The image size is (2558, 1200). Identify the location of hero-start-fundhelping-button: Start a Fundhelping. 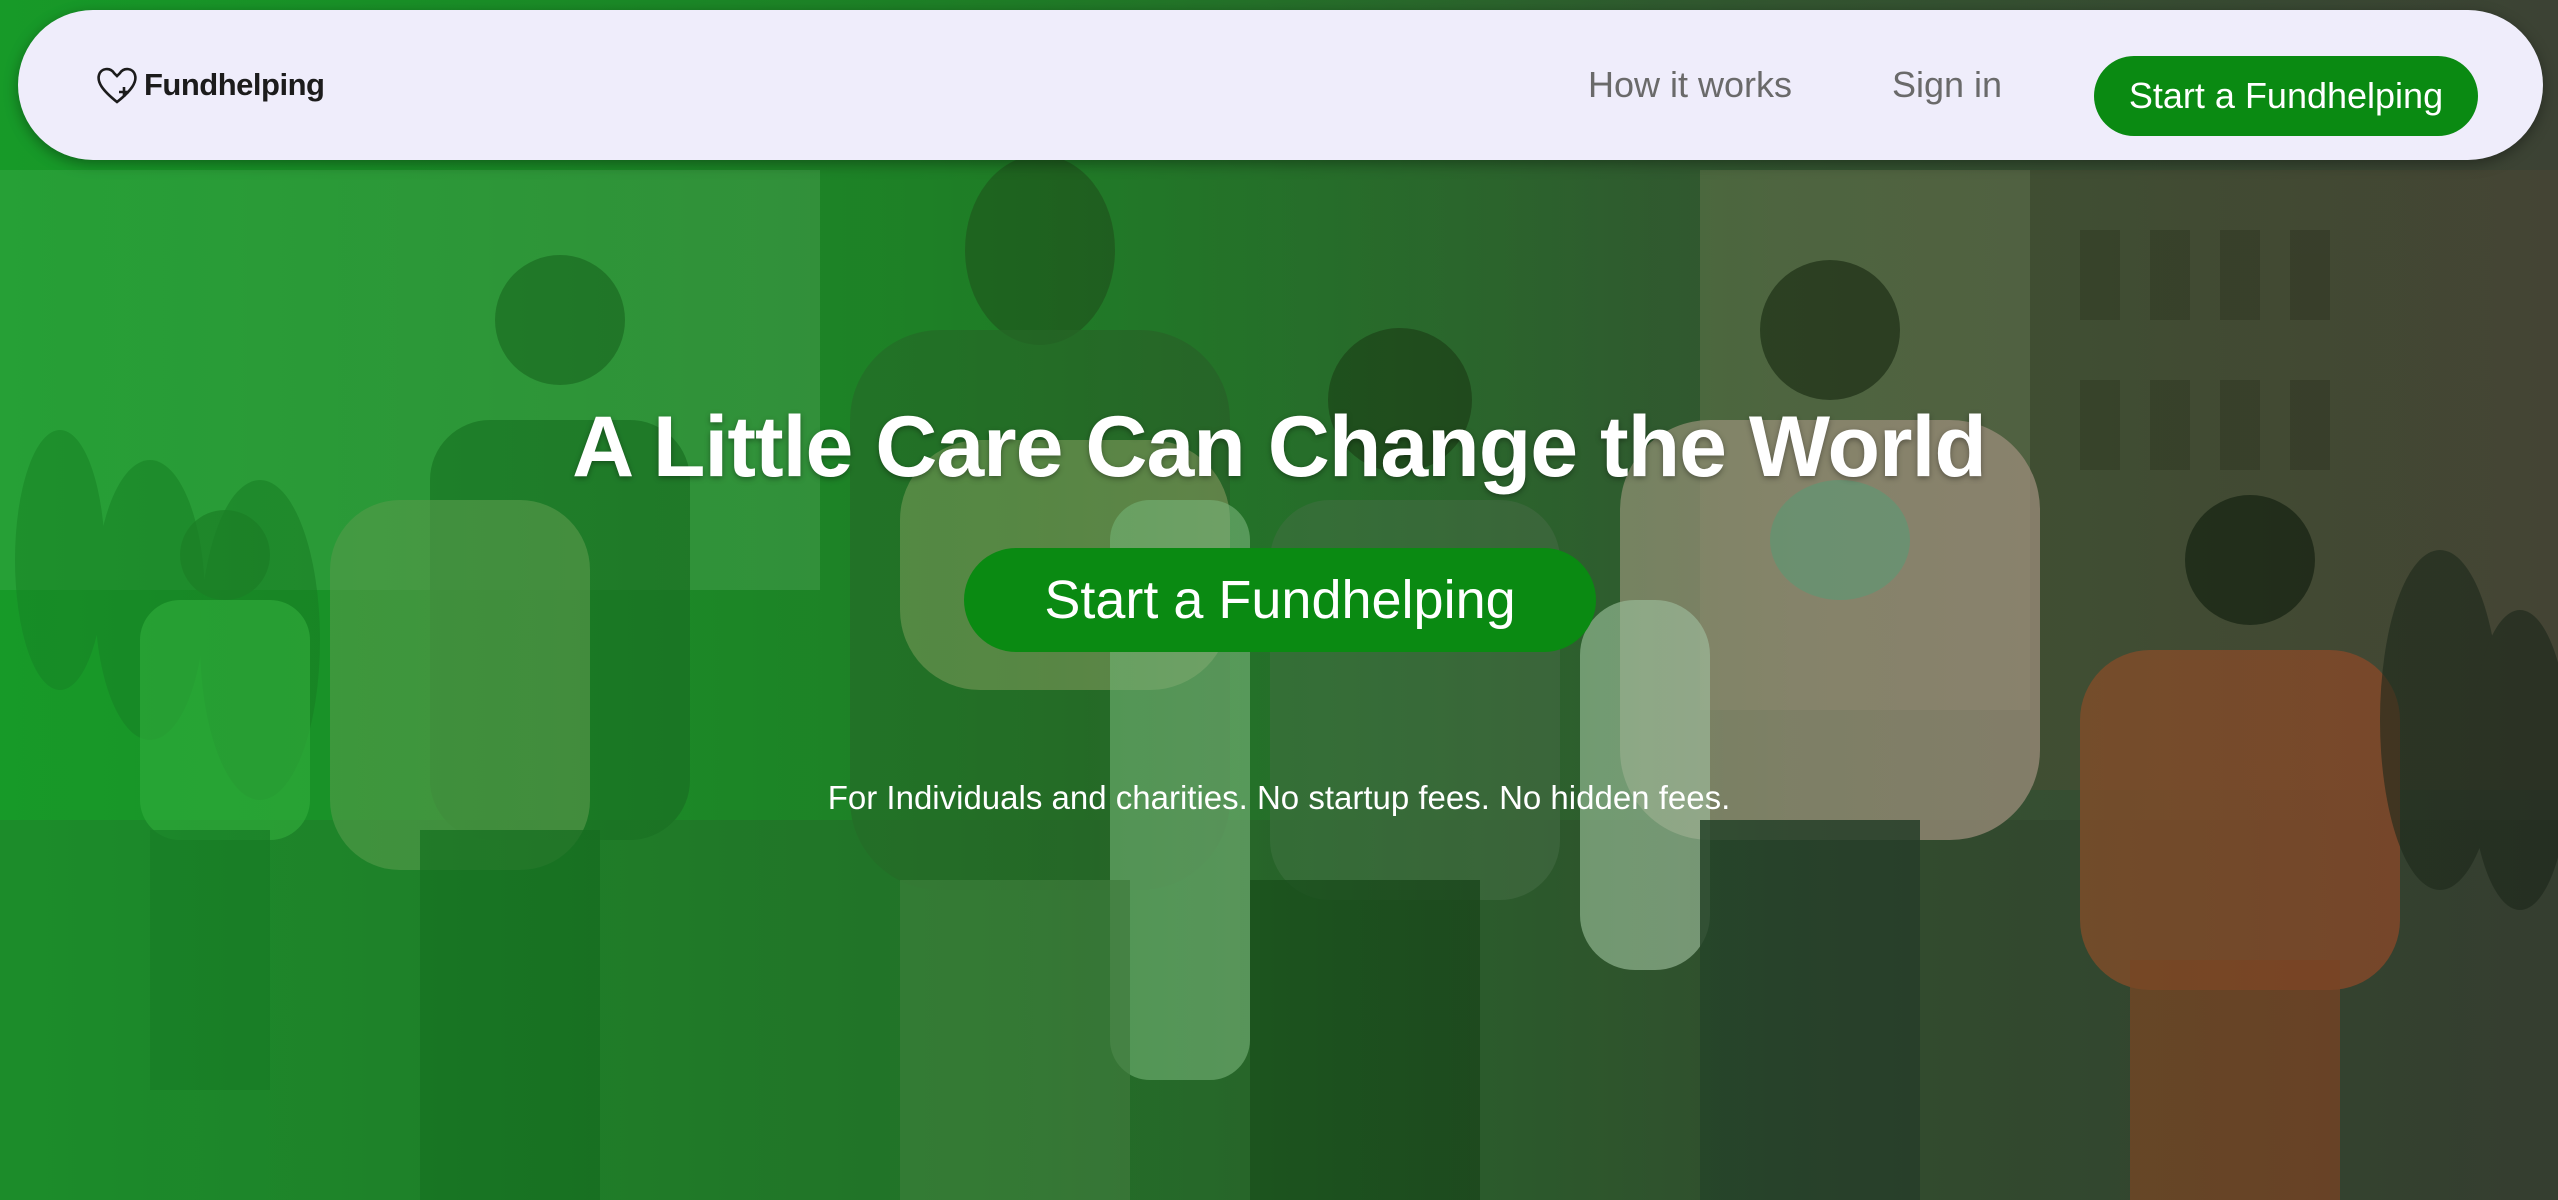
(1280, 600).